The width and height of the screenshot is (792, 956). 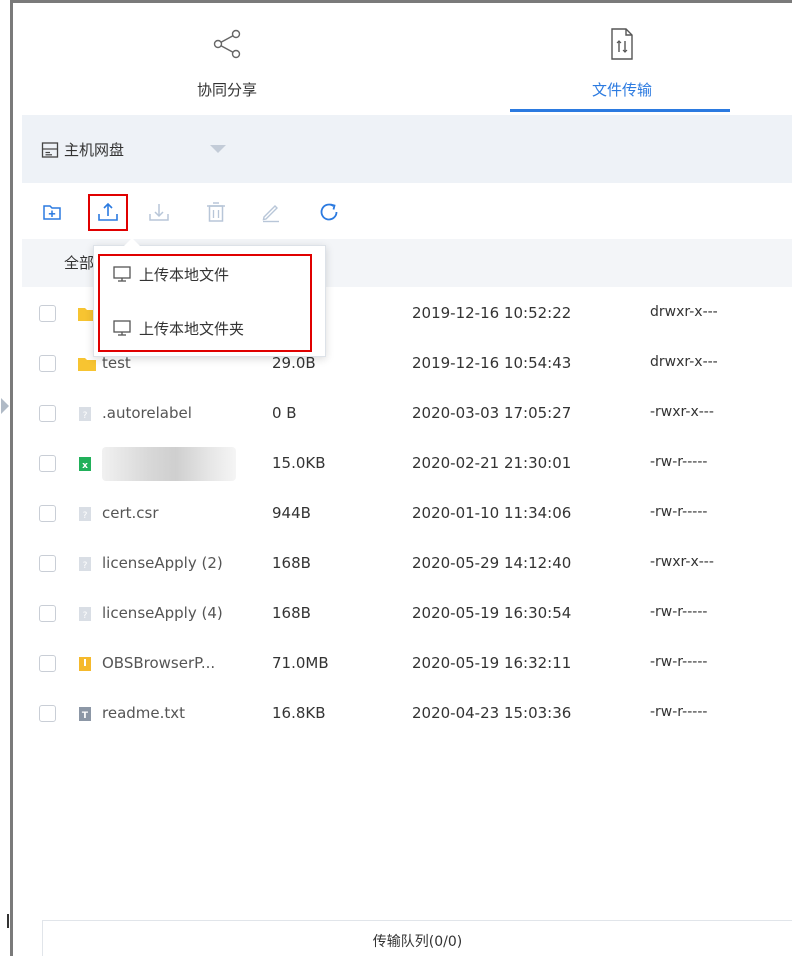 I want to click on file-date: 2020-01-10 11:34:06, so click(x=492, y=513).